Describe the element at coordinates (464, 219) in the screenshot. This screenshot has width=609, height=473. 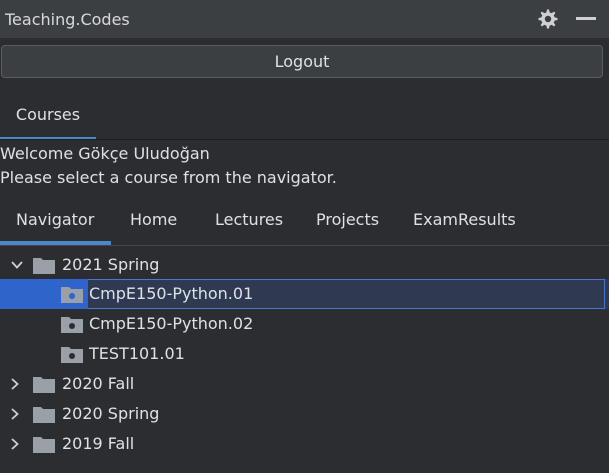
I see `tab-examresults: ExamResults` at that location.